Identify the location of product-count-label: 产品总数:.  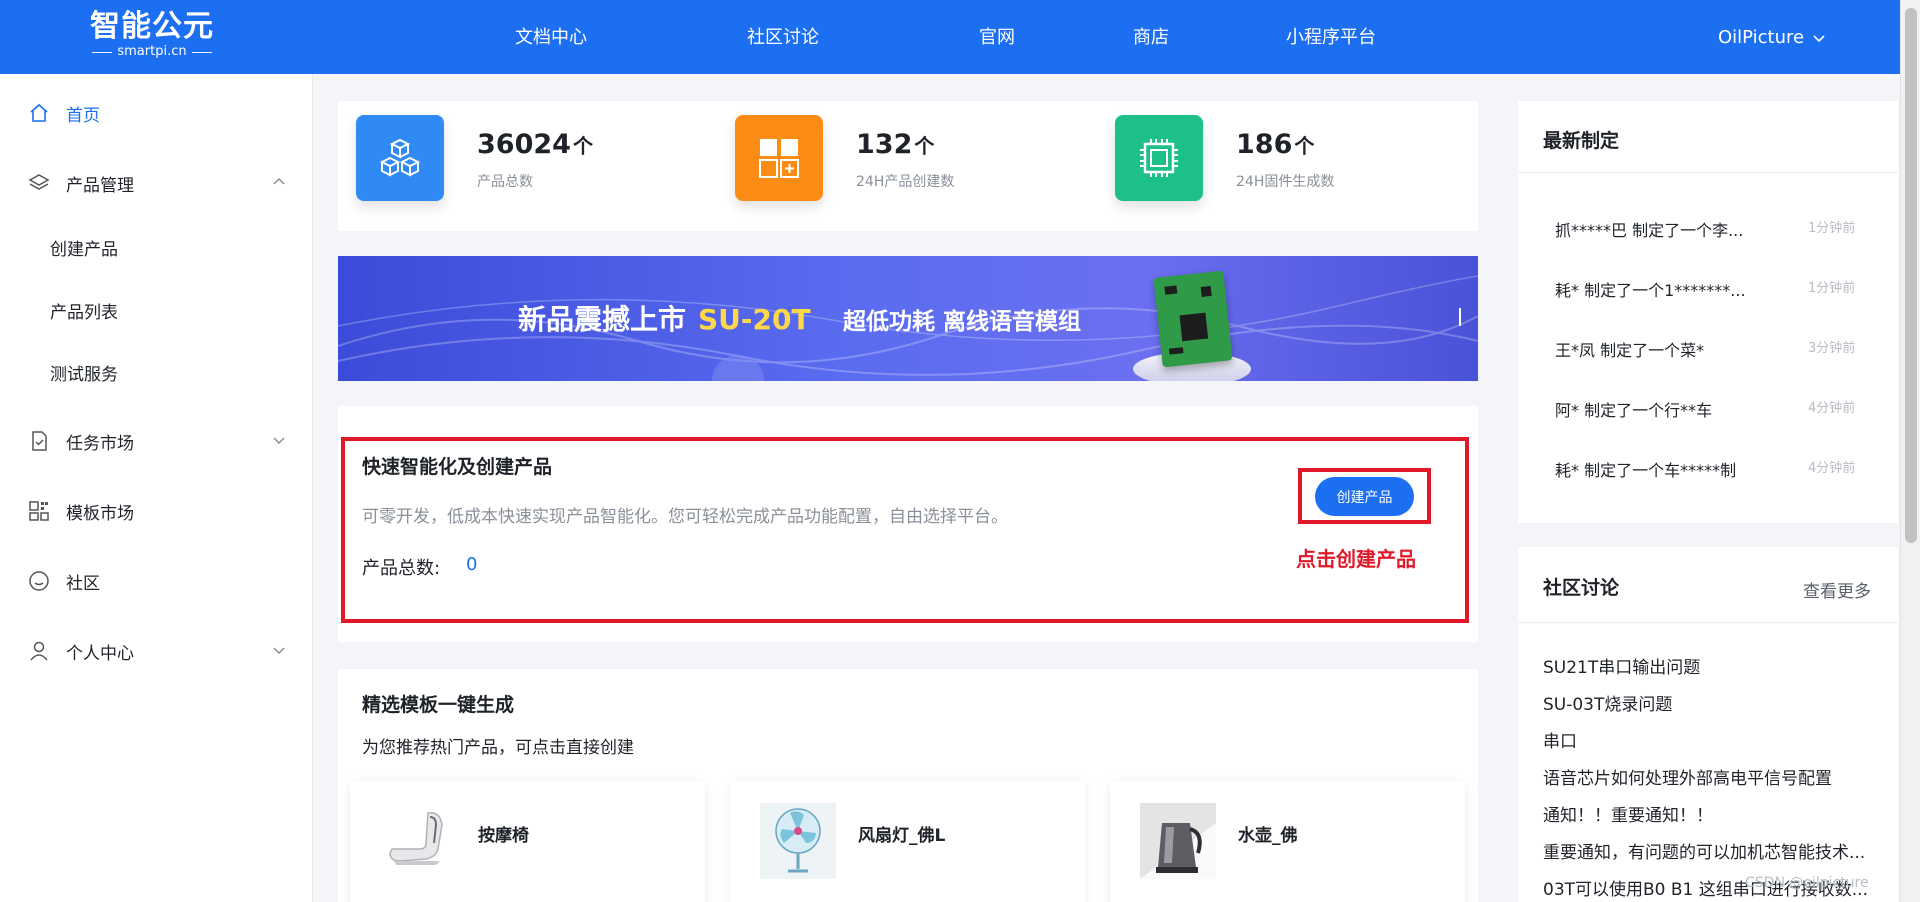
(401, 568).